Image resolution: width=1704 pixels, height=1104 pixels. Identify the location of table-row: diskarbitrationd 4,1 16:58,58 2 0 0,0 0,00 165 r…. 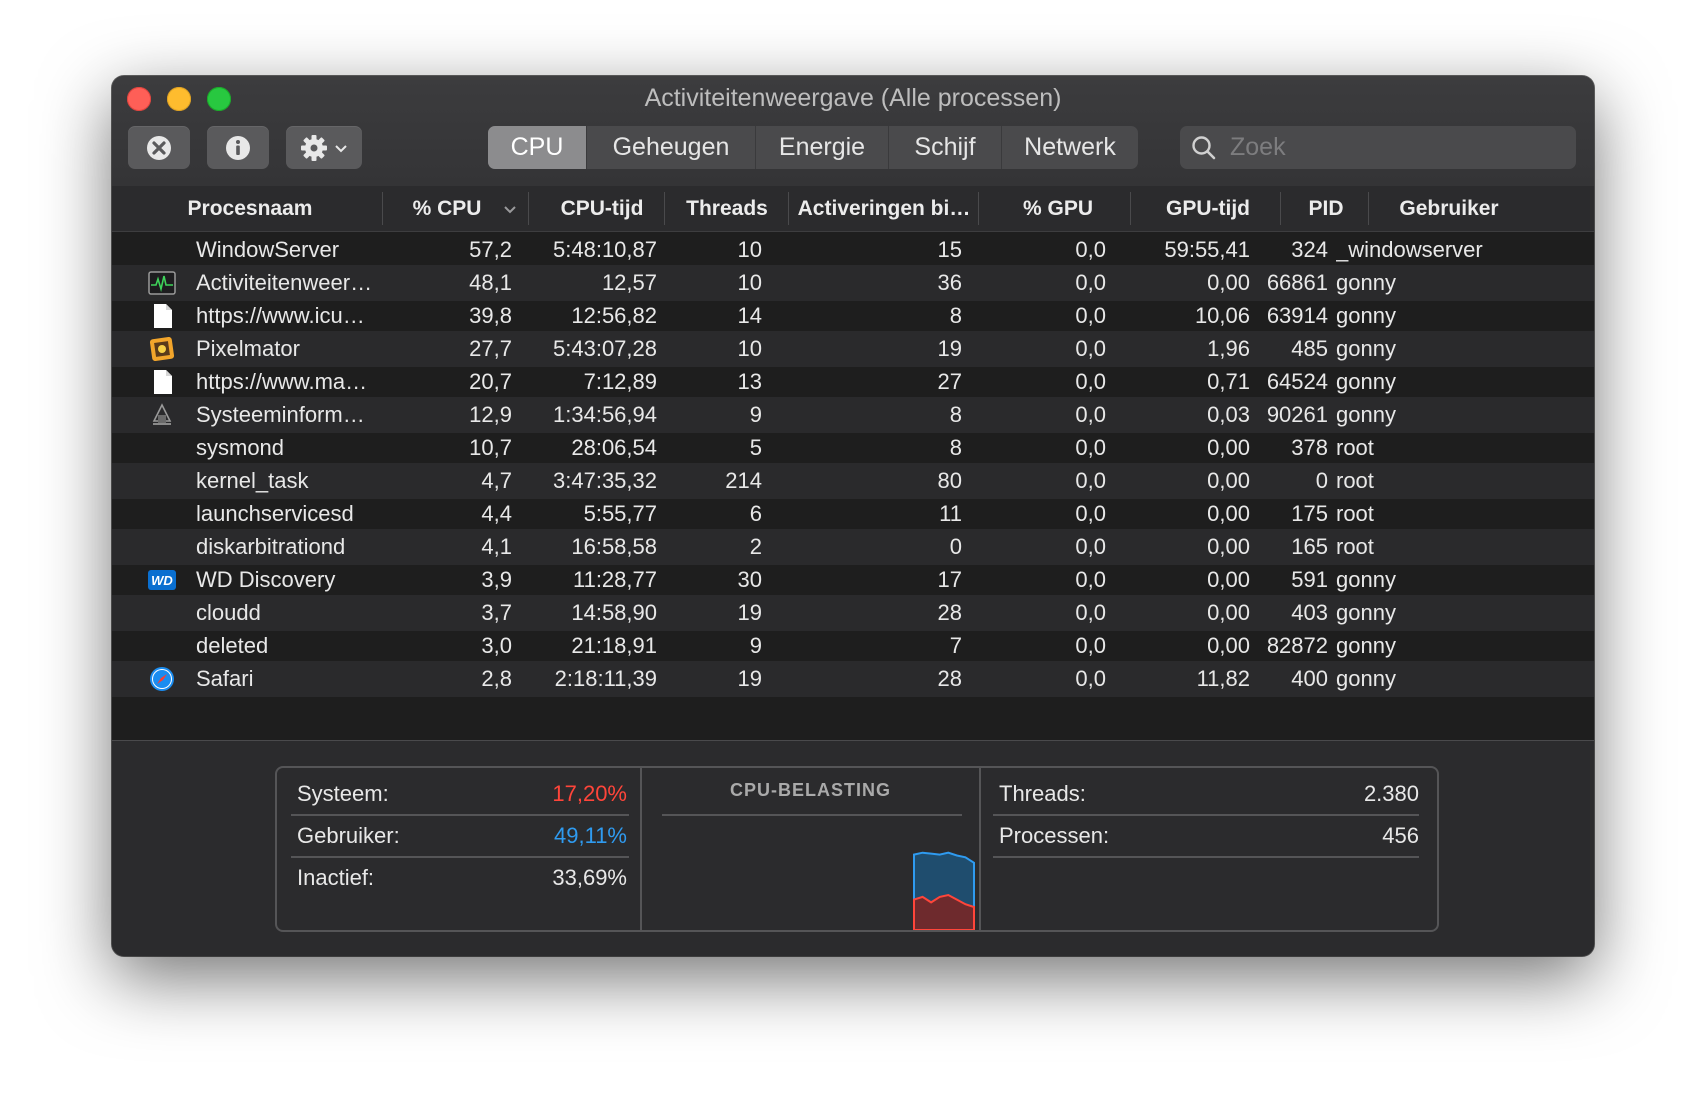
(853, 547).